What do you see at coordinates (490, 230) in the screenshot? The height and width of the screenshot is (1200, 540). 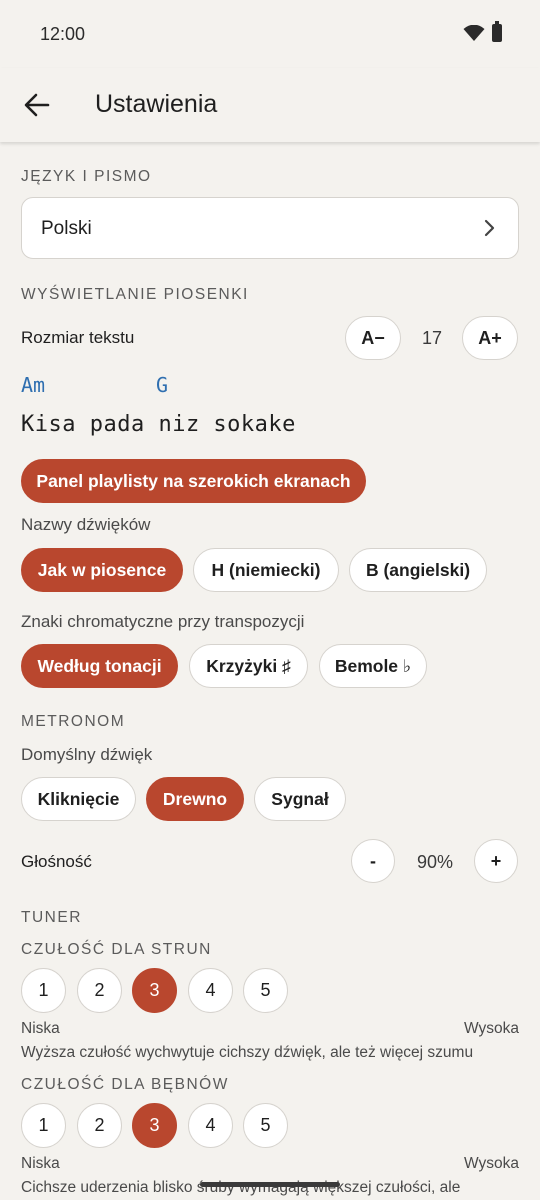 I see `chevron-right-icon` at bounding box center [490, 230].